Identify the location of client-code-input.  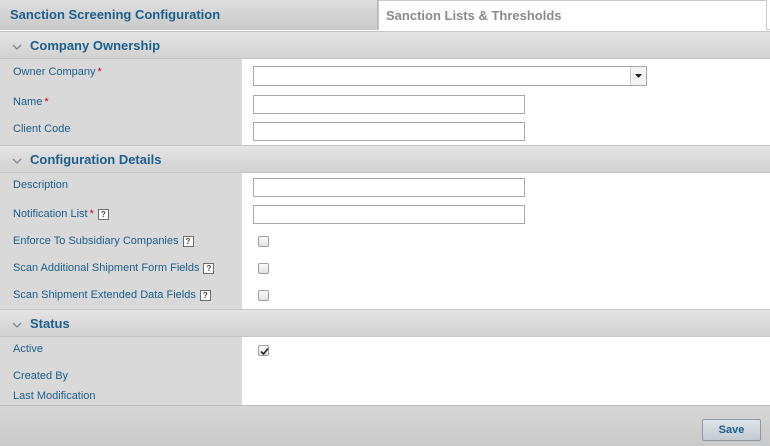
(389, 131).